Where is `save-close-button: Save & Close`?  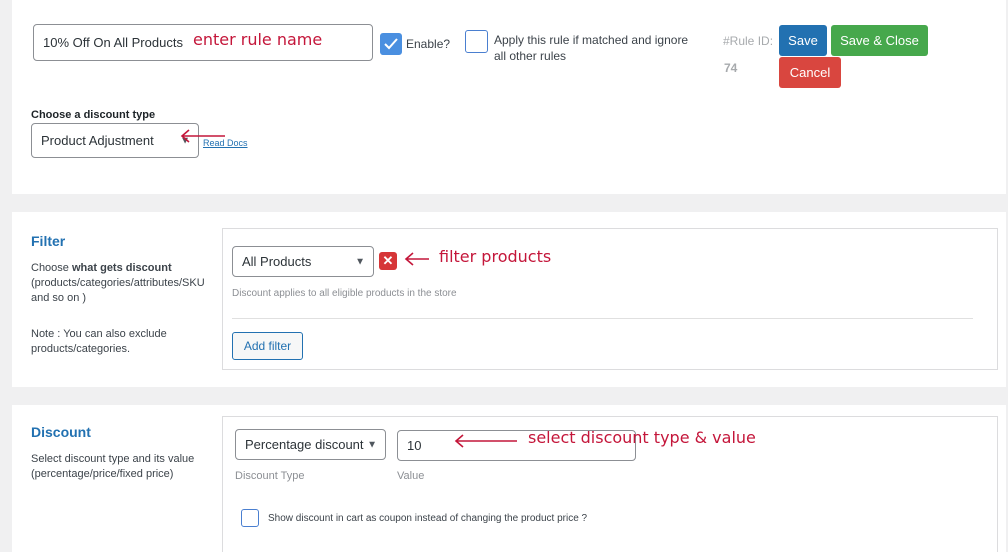 save-close-button: Save & Close is located at coordinates (879, 40).